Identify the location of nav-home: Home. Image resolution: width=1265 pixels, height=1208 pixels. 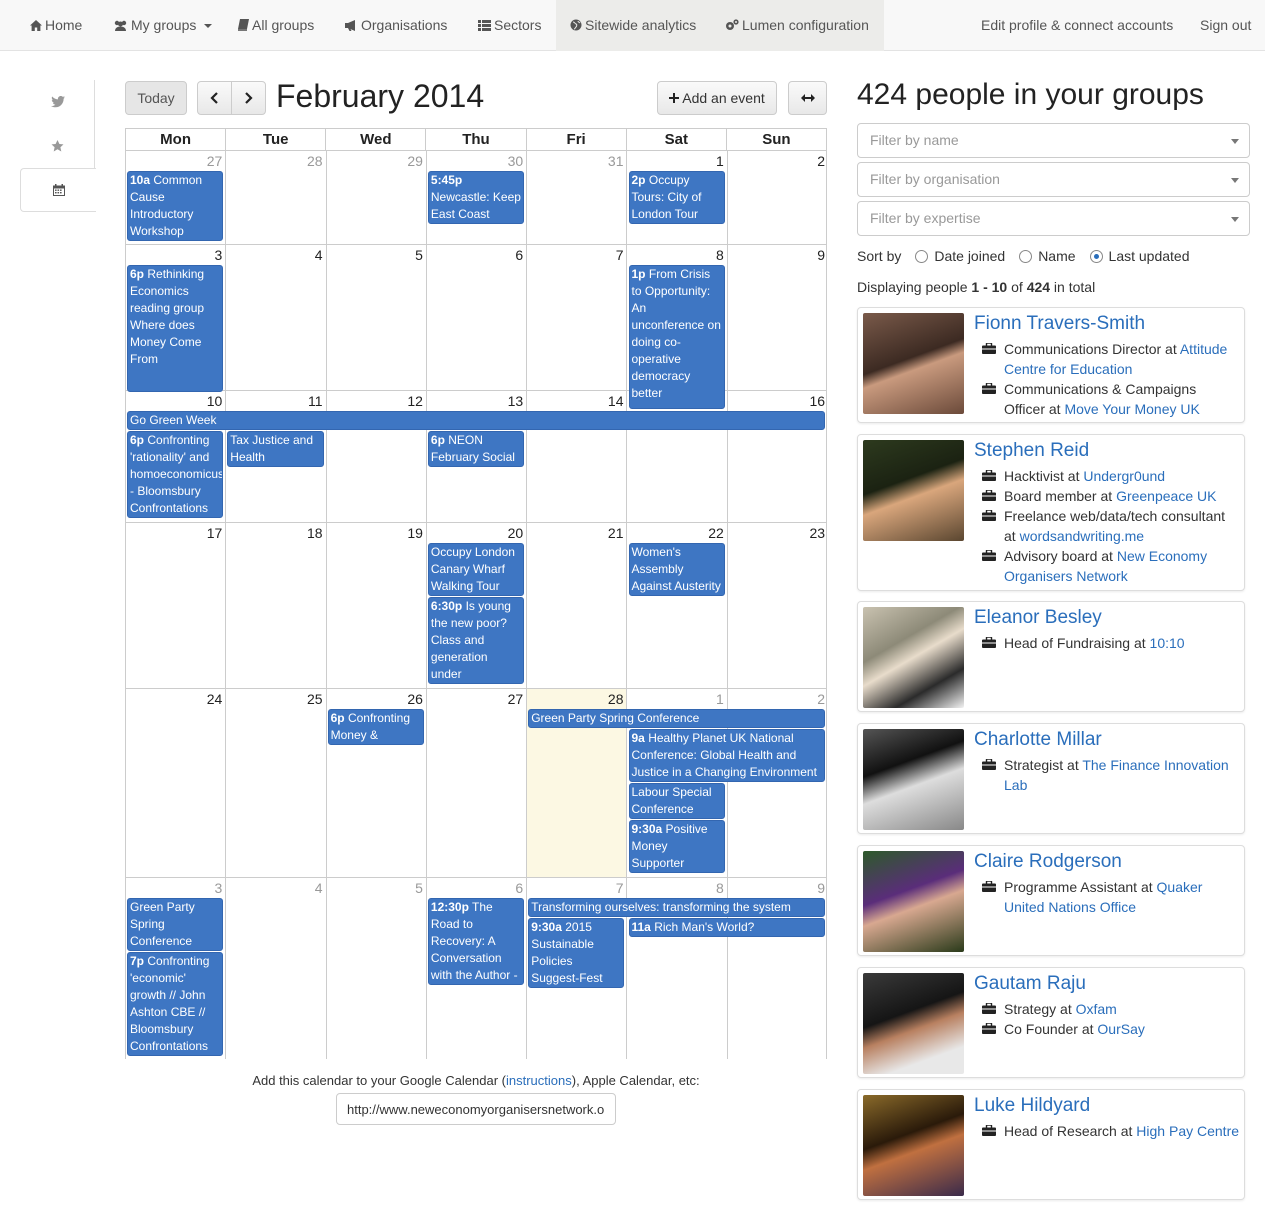
(56, 25).